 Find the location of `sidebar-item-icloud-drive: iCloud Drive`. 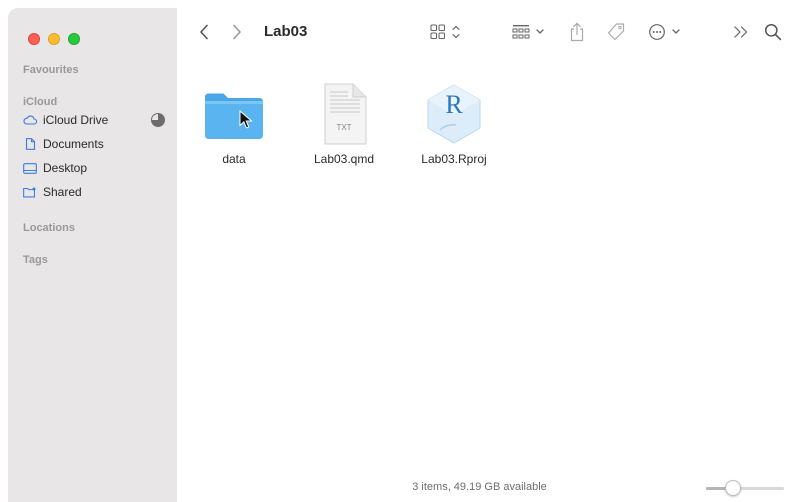

sidebar-item-icloud-drive: iCloud Drive is located at coordinates (96, 120).